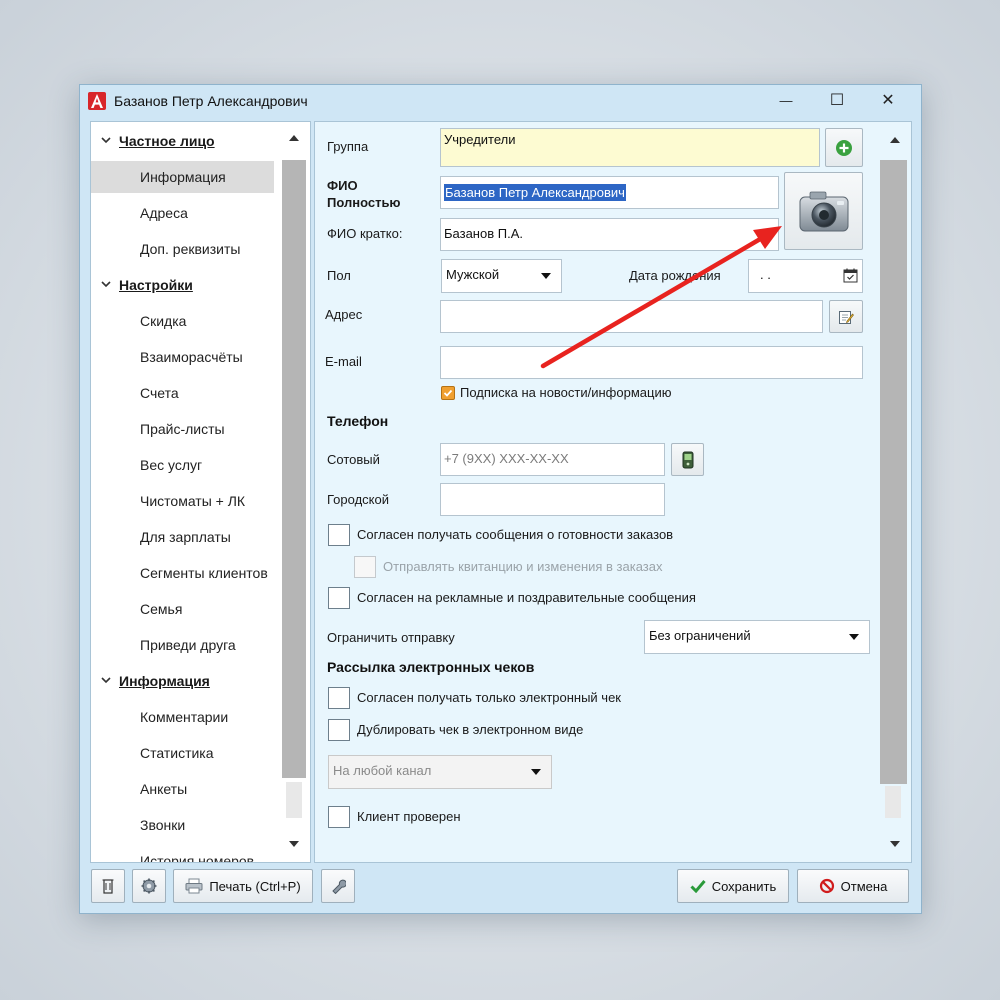  Describe the element at coordinates (339, 598) in the screenshot. I see `agree-ads-checkbox` at that location.